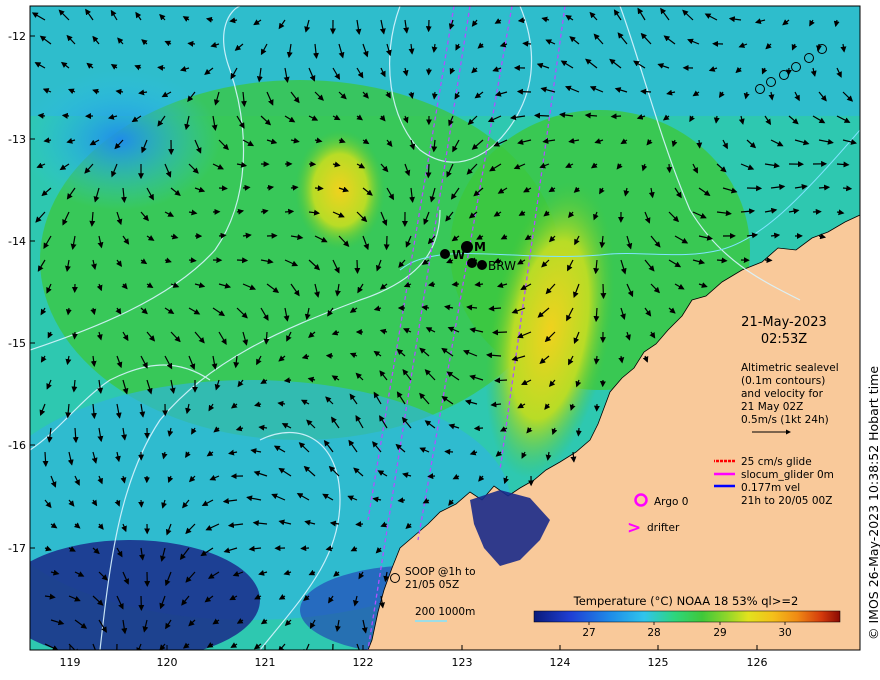 The image size is (880, 680). Describe the element at coordinates (363, 662) in the screenshot. I see `x-tick-122: 122` at that location.